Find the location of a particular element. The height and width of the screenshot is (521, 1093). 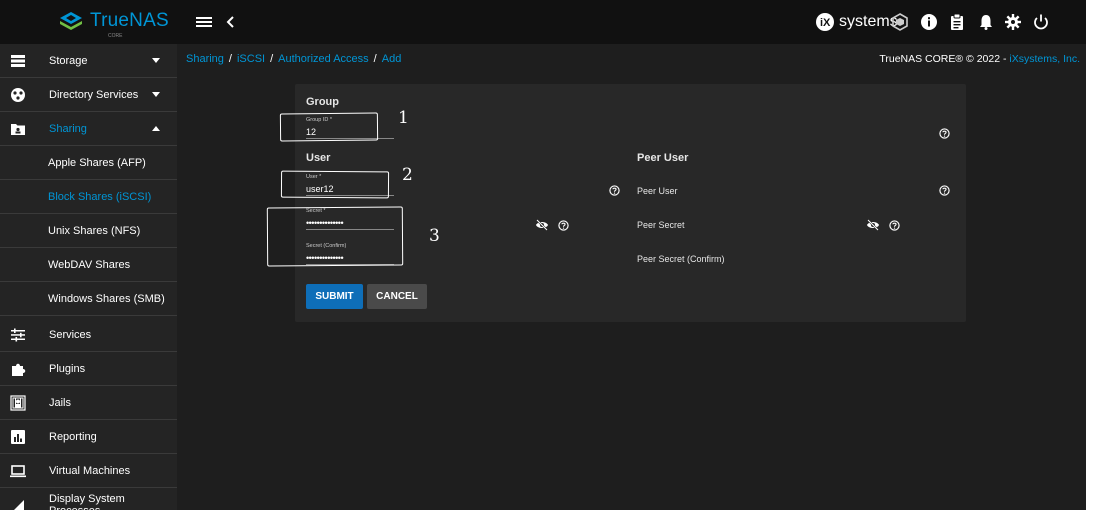

sidebar-subitem-label: Apple Shares (AFP) is located at coordinates (97, 163).